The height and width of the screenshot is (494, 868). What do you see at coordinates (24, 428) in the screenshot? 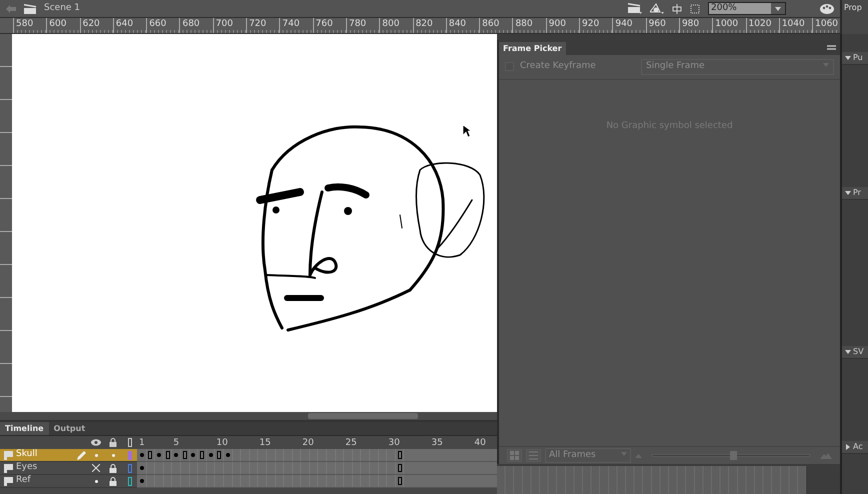
I see `panel-tab: Timeline` at bounding box center [24, 428].